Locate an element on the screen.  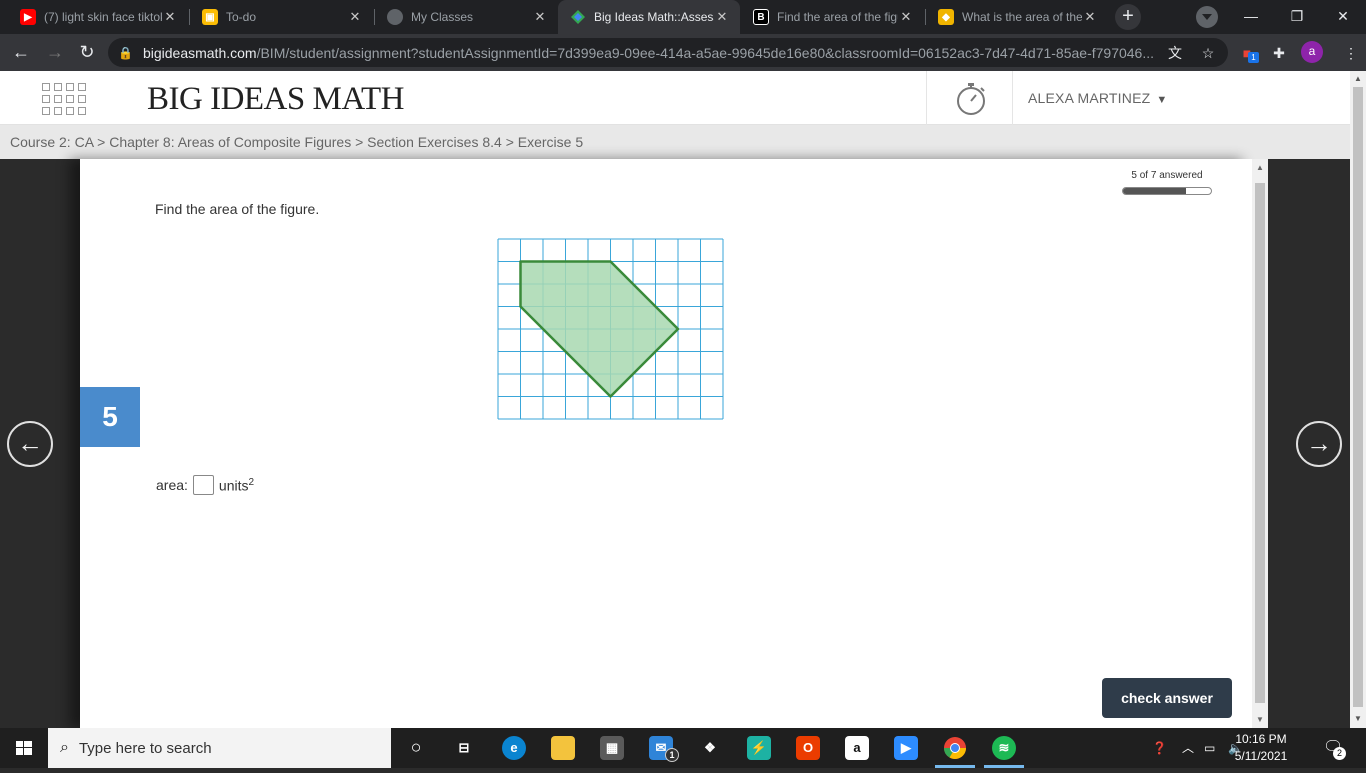
answer-row: area: units2 is located at coordinates (205, 485).